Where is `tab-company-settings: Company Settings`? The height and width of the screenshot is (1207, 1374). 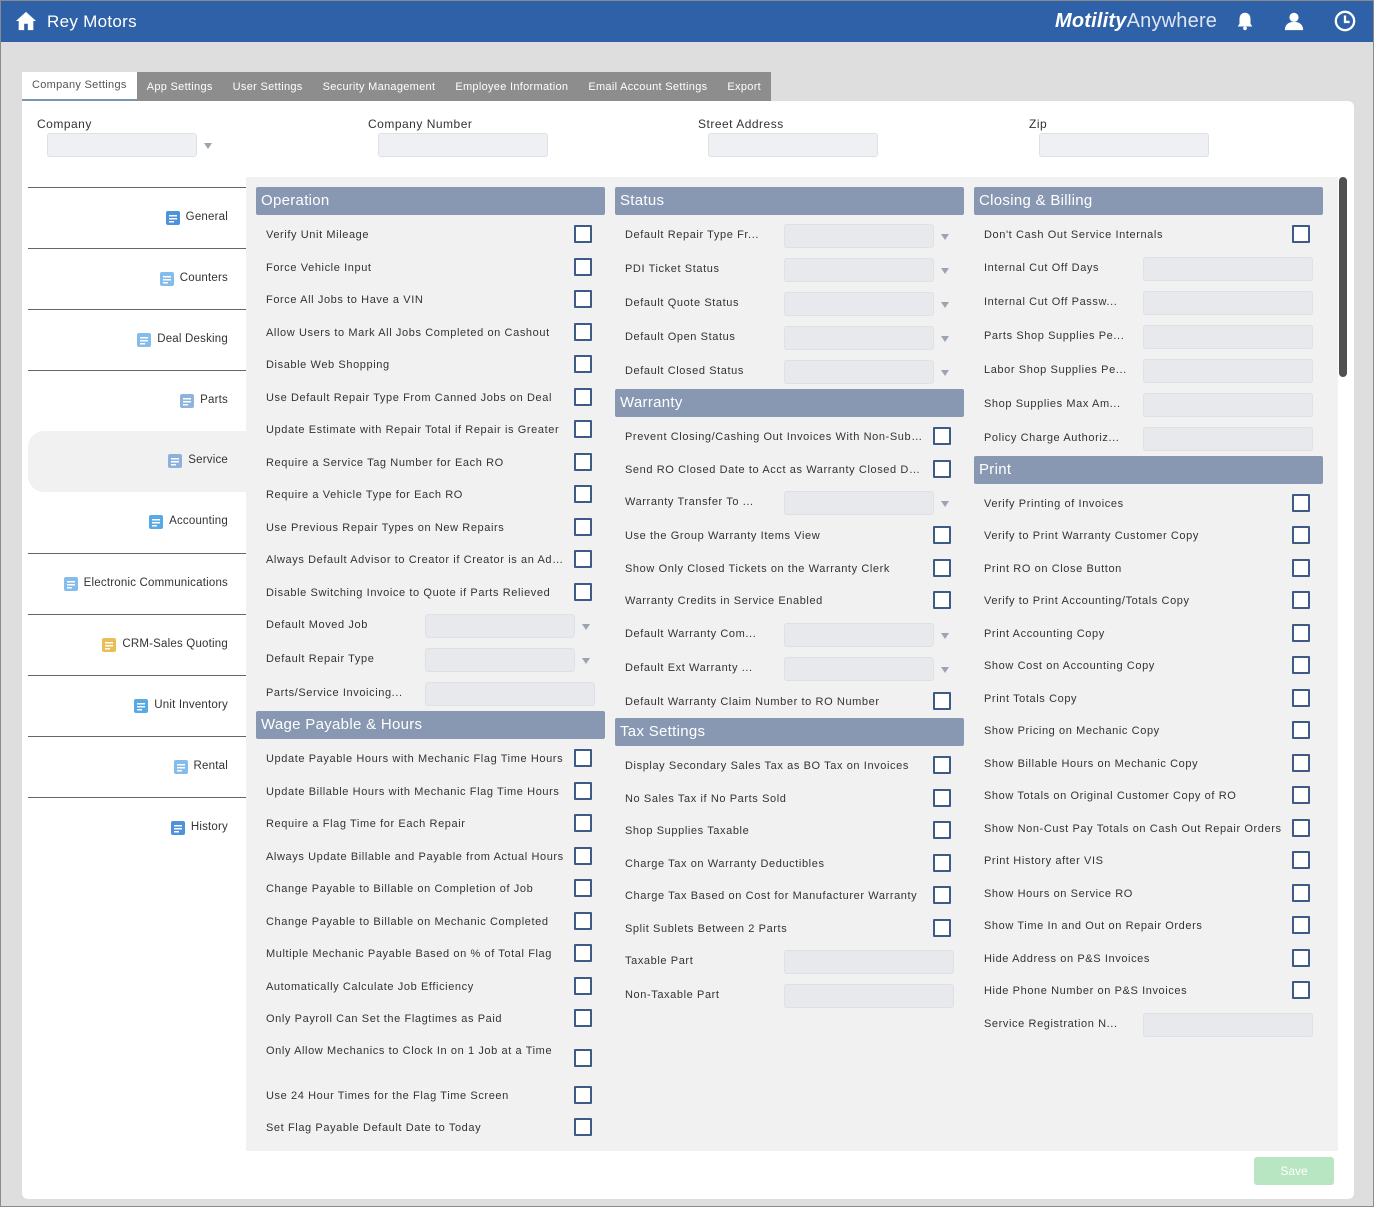
tab-company-settings: Company Settings is located at coordinates (79, 86).